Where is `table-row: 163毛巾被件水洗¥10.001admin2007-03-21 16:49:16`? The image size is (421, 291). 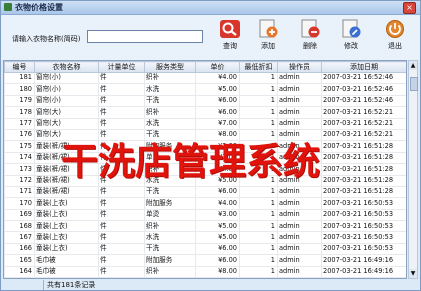
table-row: 163毛巾被件水洗¥10.001admin2007-03-21 16:49:16 is located at coordinates (205, 277).